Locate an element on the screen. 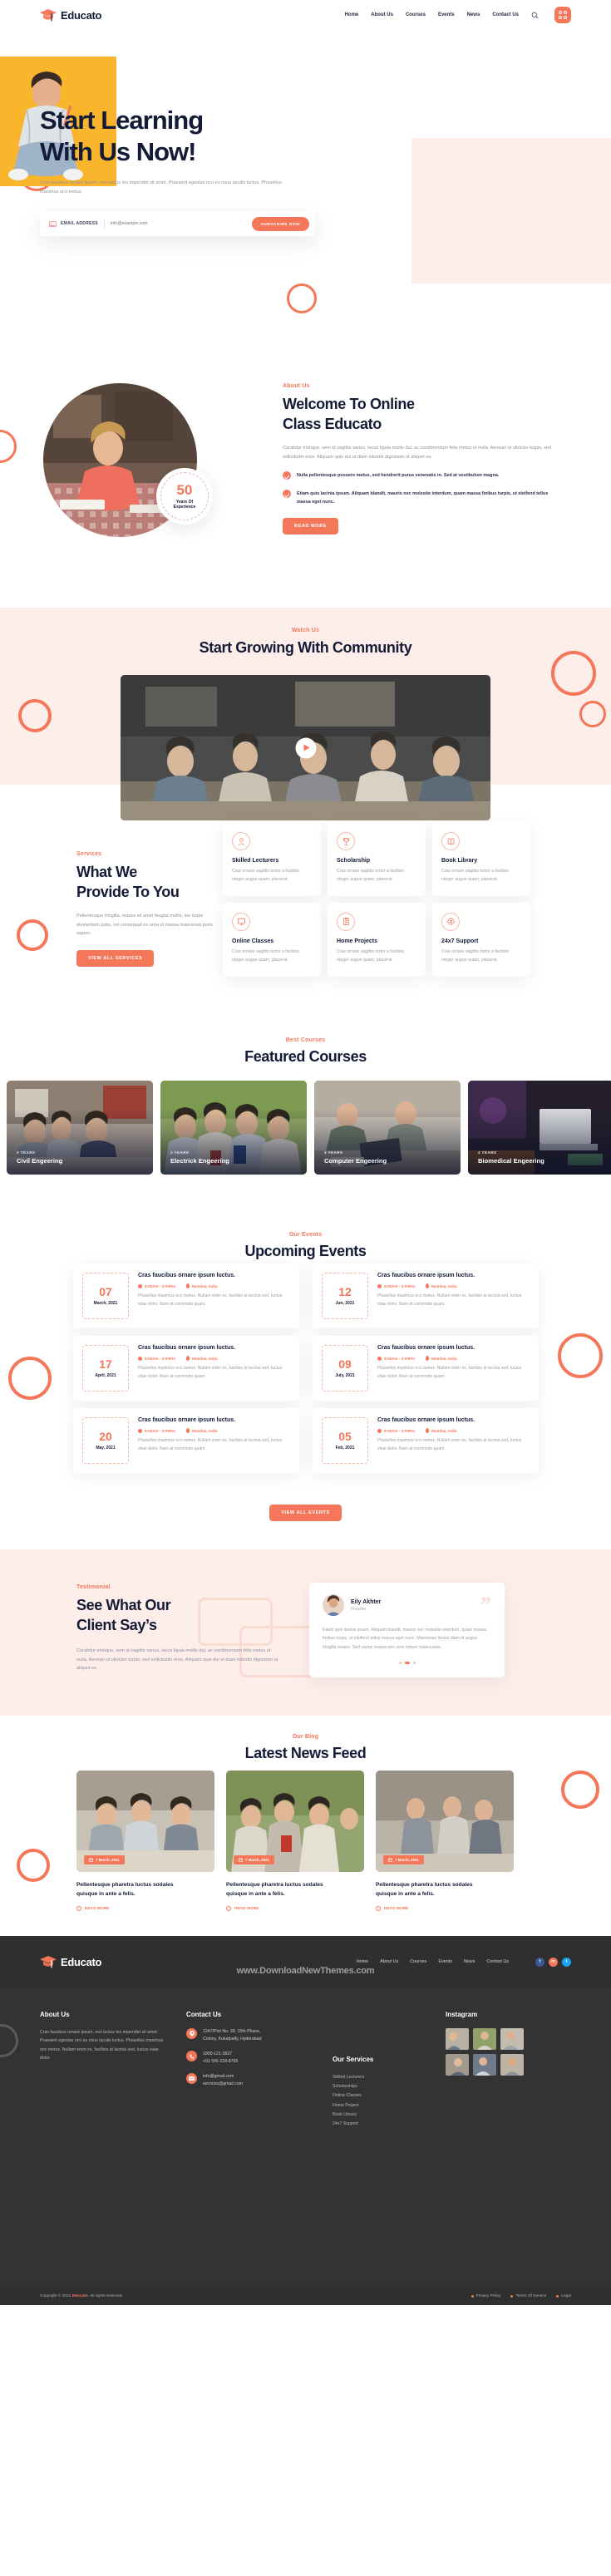 This screenshot has height=2576, width=611. nav-item-news: News is located at coordinates (473, 14).